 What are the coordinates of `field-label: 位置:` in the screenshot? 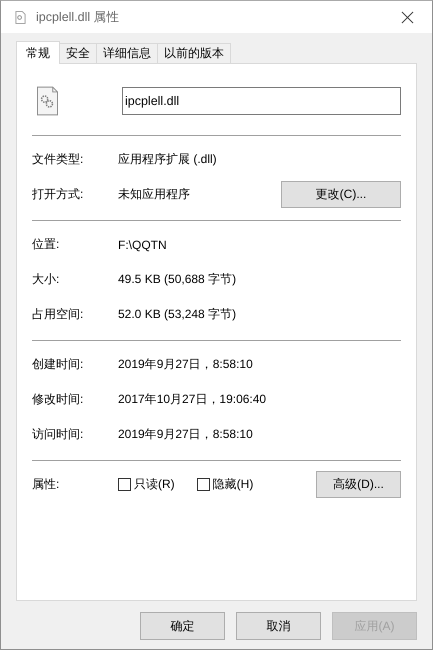 It's located at (46, 244).